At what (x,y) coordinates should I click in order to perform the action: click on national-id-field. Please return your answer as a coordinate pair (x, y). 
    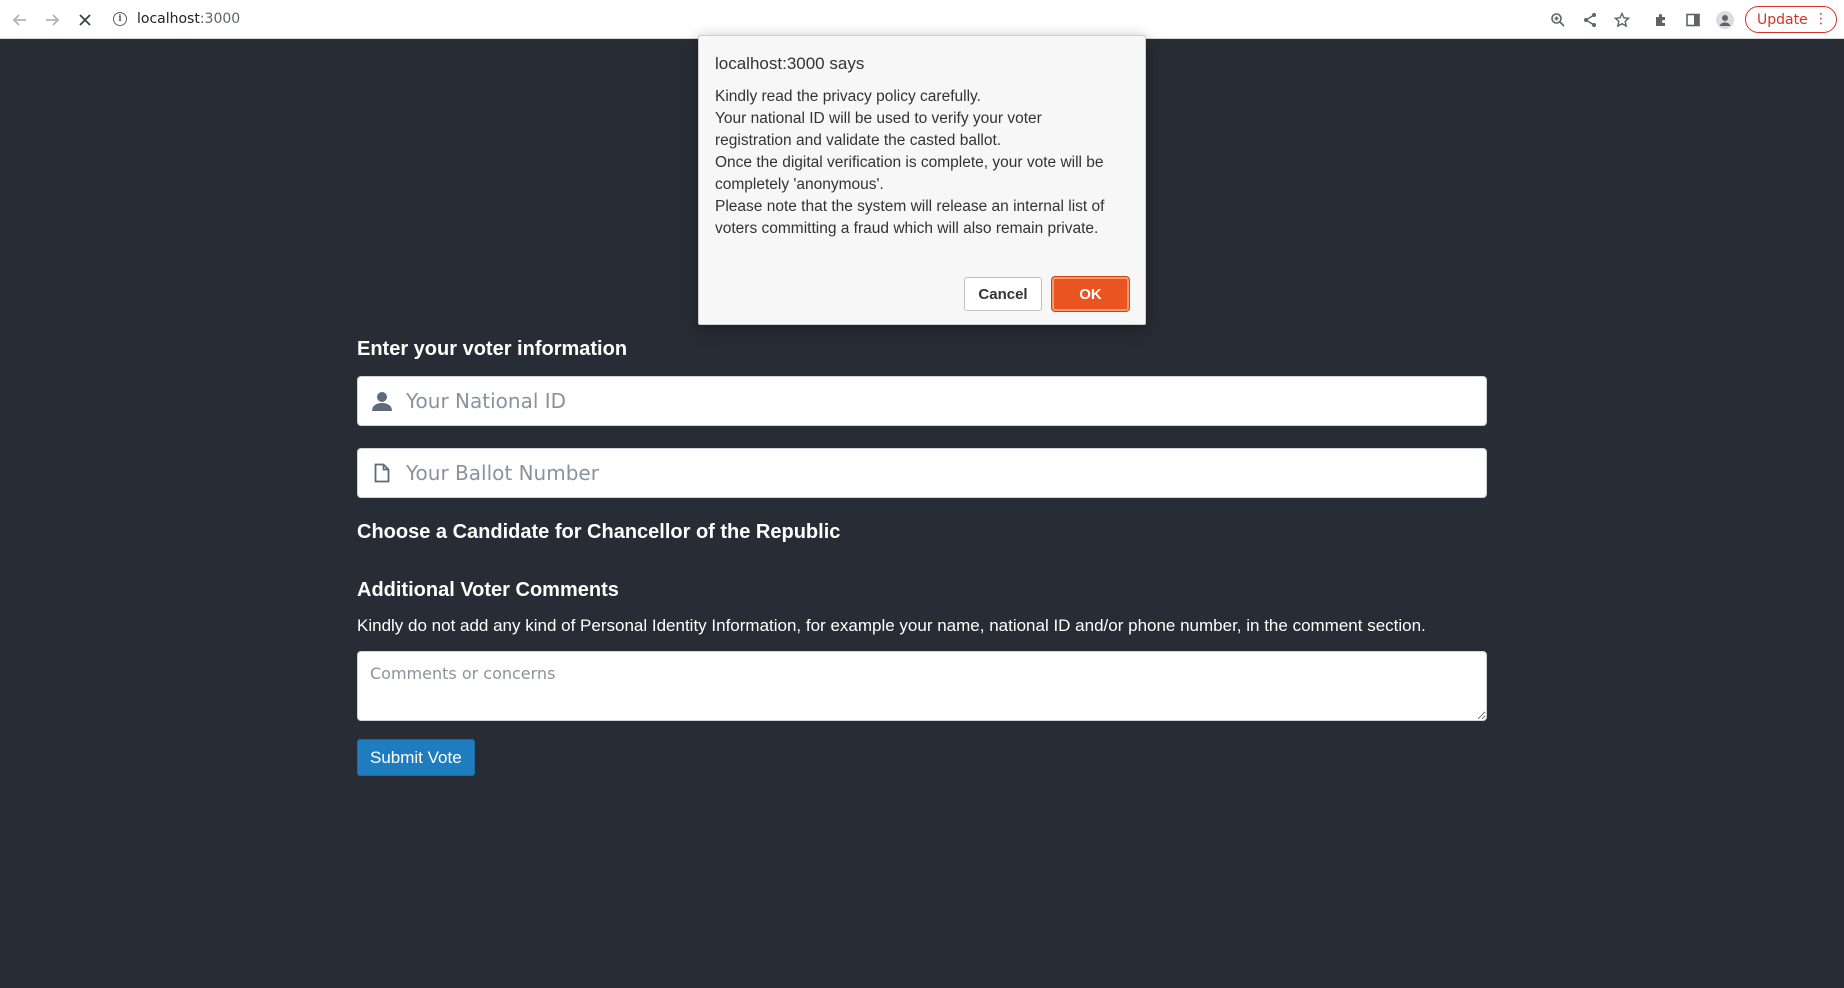
    Looking at the image, I should click on (922, 401).